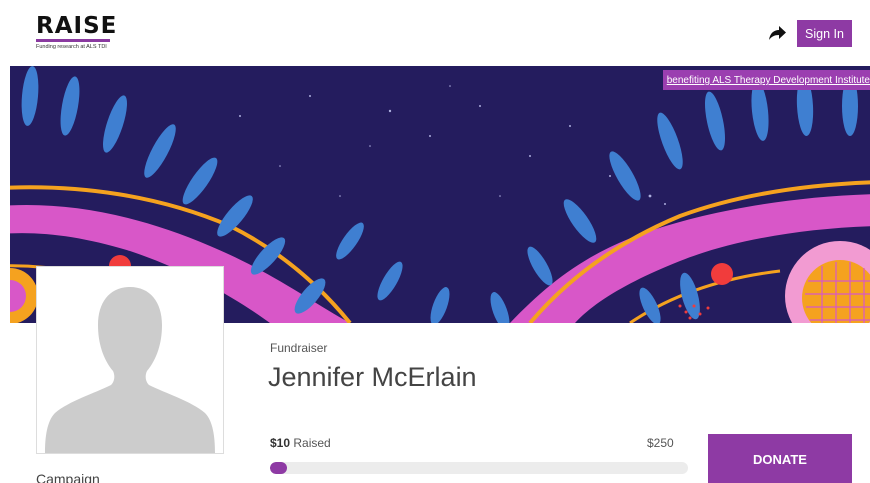 The height and width of the screenshot is (483, 870). Describe the element at coordinates (780, 458) in the screenshot. I see `donate-button: DONATE` at that location.